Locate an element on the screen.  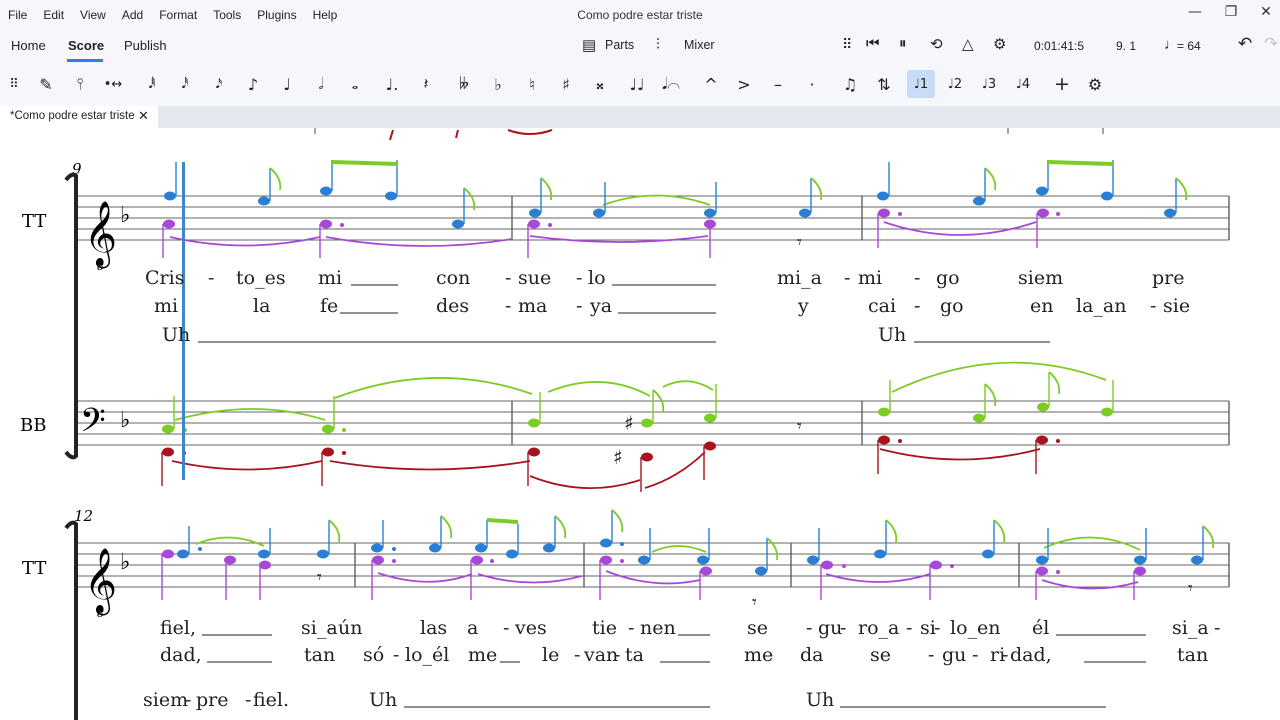
rest-icon: 𝄽 is located at coordinates (426, 84).